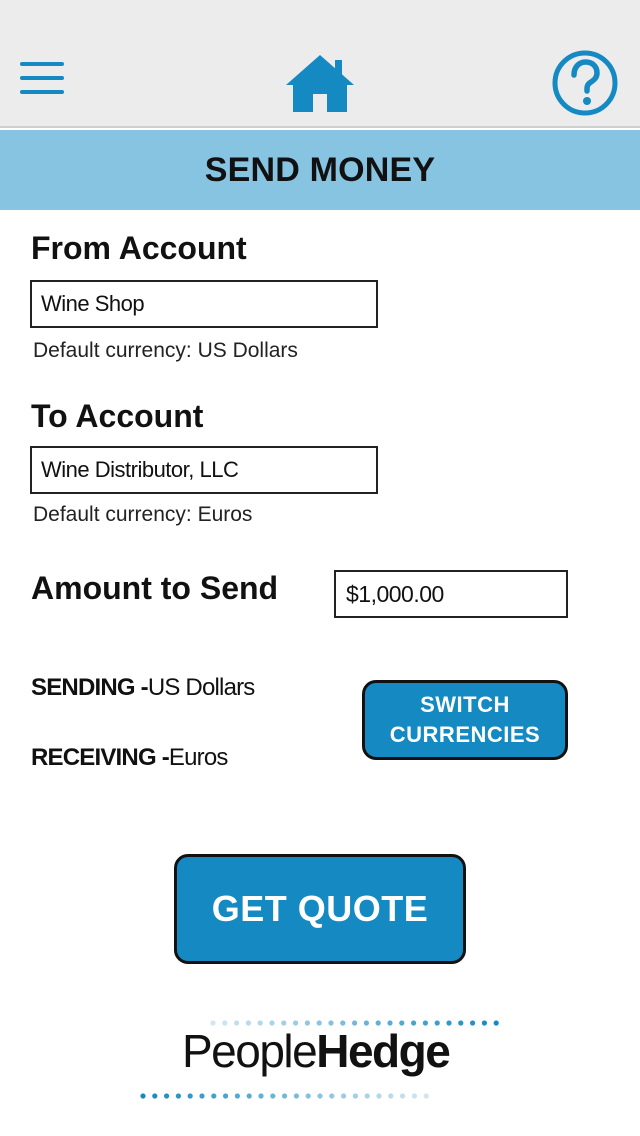 The height and width of the screenshot is (1136, 640). I want to click on help-button, so click(585, 83).